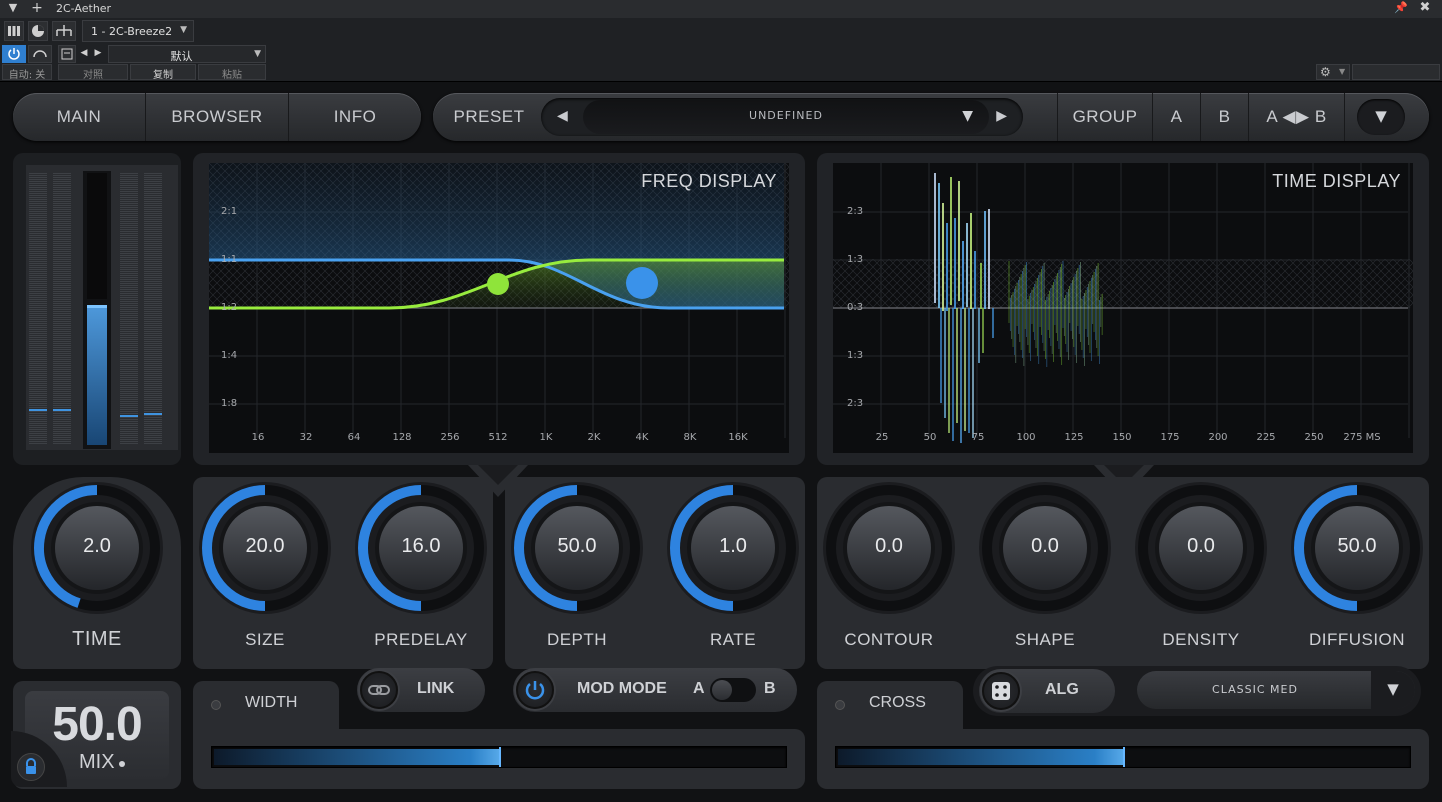 Image resolution: width=1442 pixels, height=802 pixels. What do you see at coordinates (577, 548) in the screenshot?
I see `depth-knob: 50.0` at bounding box center [577, 548].